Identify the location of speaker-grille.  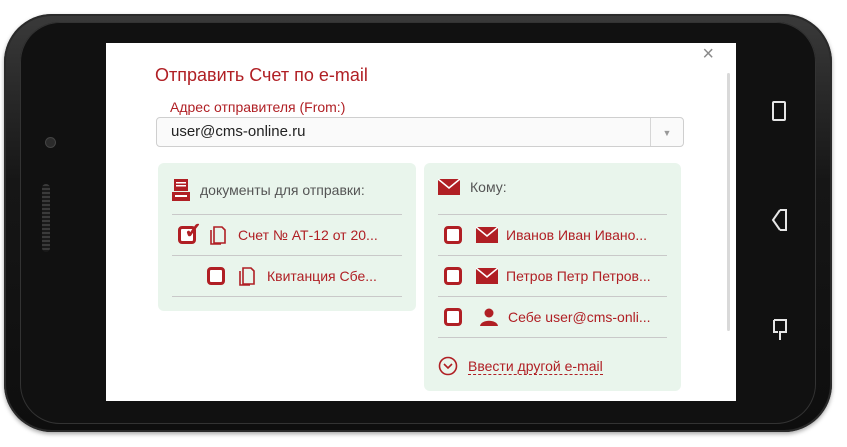
(46, 218).